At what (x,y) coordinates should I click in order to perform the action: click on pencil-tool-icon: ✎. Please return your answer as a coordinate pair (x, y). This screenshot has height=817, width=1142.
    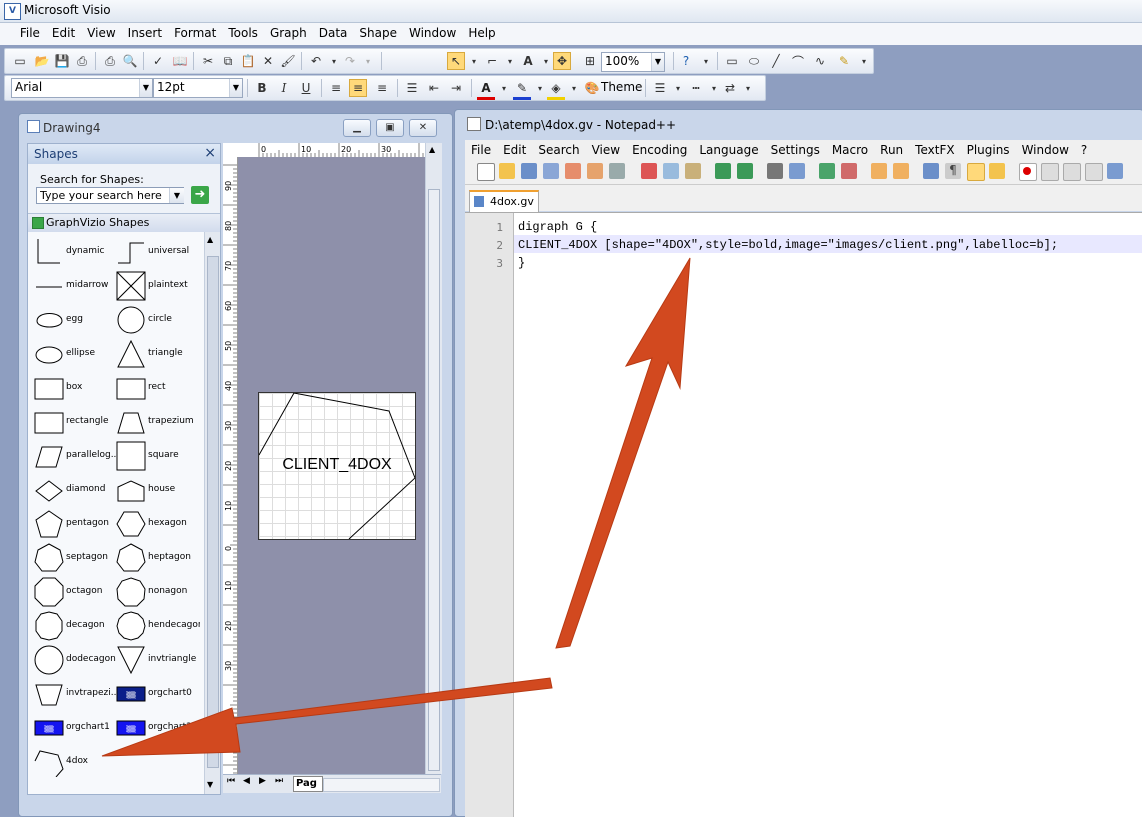
    Looking at the image, I should click on (844, 61).